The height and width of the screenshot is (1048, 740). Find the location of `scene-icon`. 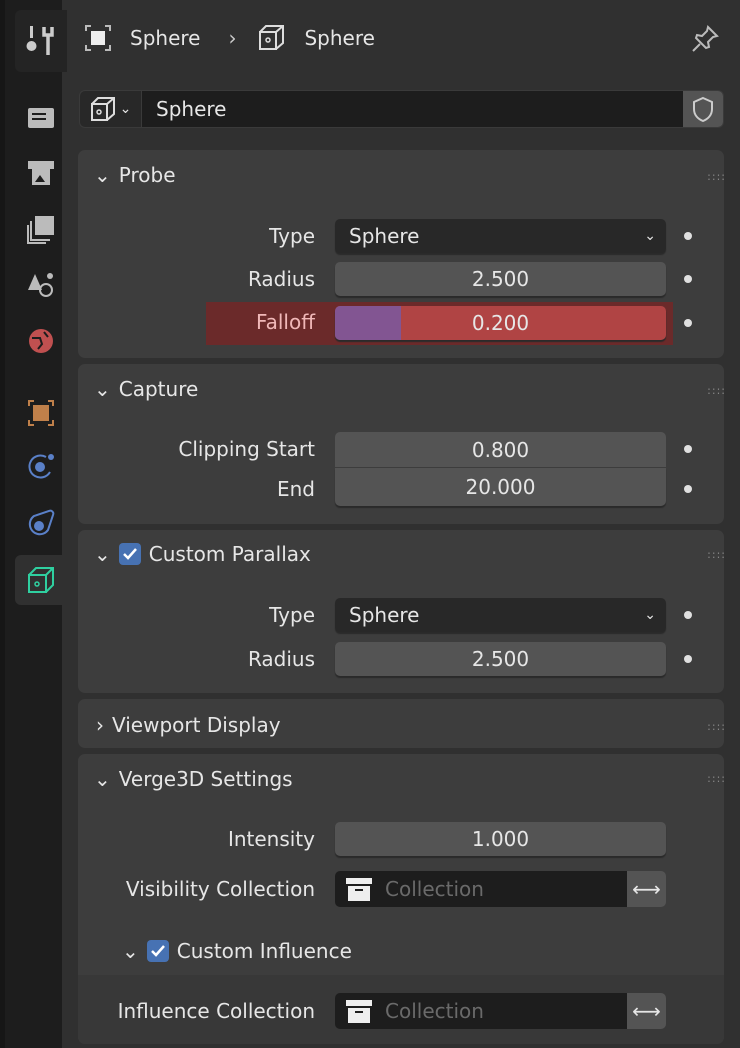

scene-icon is located at coordinates (40, 285).